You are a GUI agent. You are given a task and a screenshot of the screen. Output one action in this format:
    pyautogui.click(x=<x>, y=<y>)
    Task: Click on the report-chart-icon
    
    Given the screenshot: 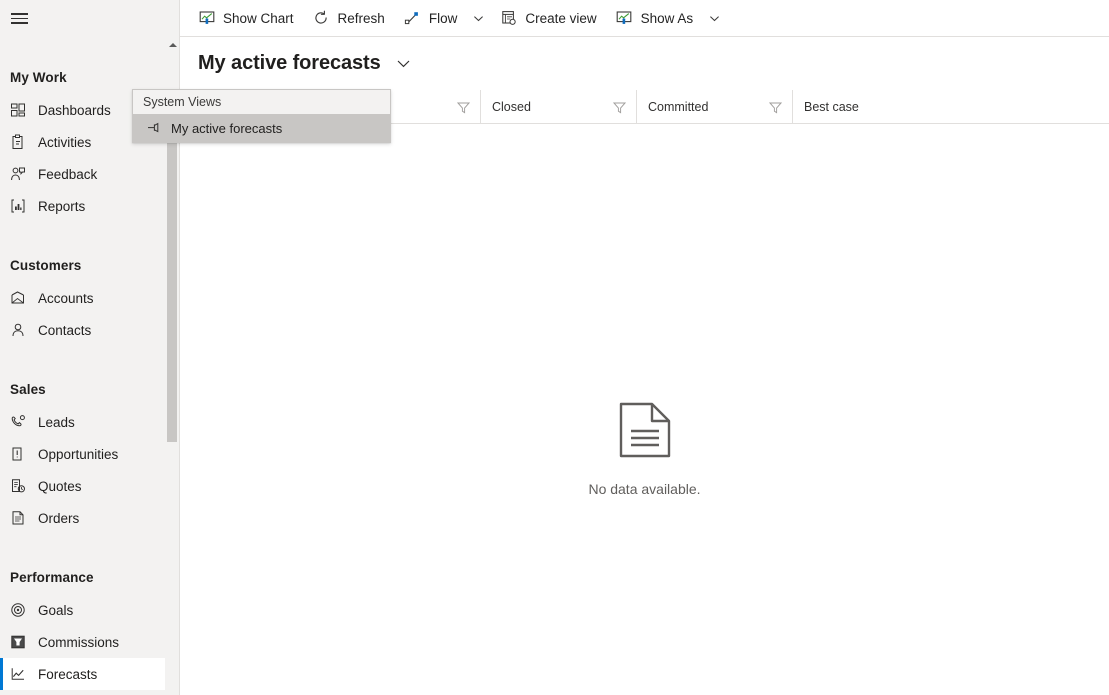 What is the action you would take?
    pyautogui.click(x=21, y=206)
    